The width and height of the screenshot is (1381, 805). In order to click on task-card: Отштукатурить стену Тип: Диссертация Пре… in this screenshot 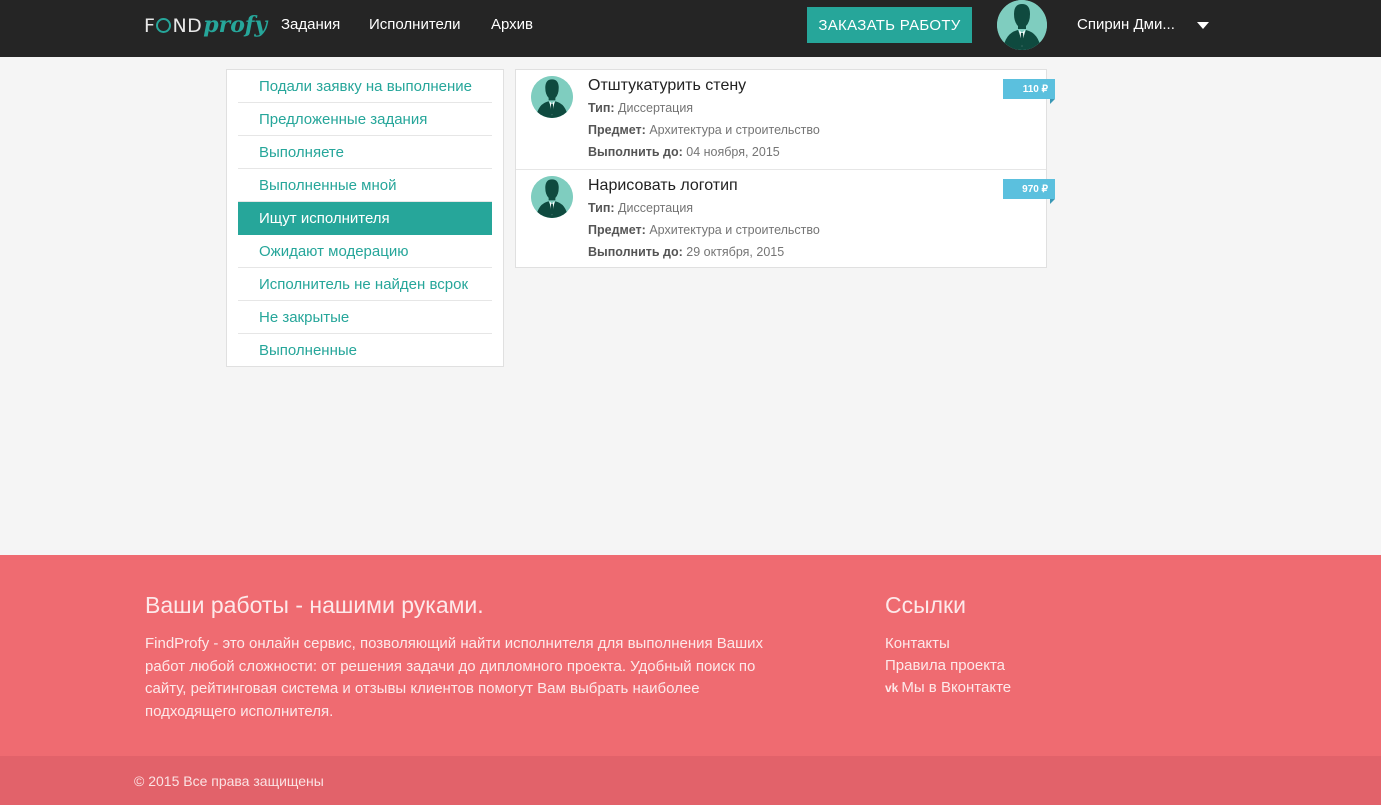, I will do `click(785, 119)`.